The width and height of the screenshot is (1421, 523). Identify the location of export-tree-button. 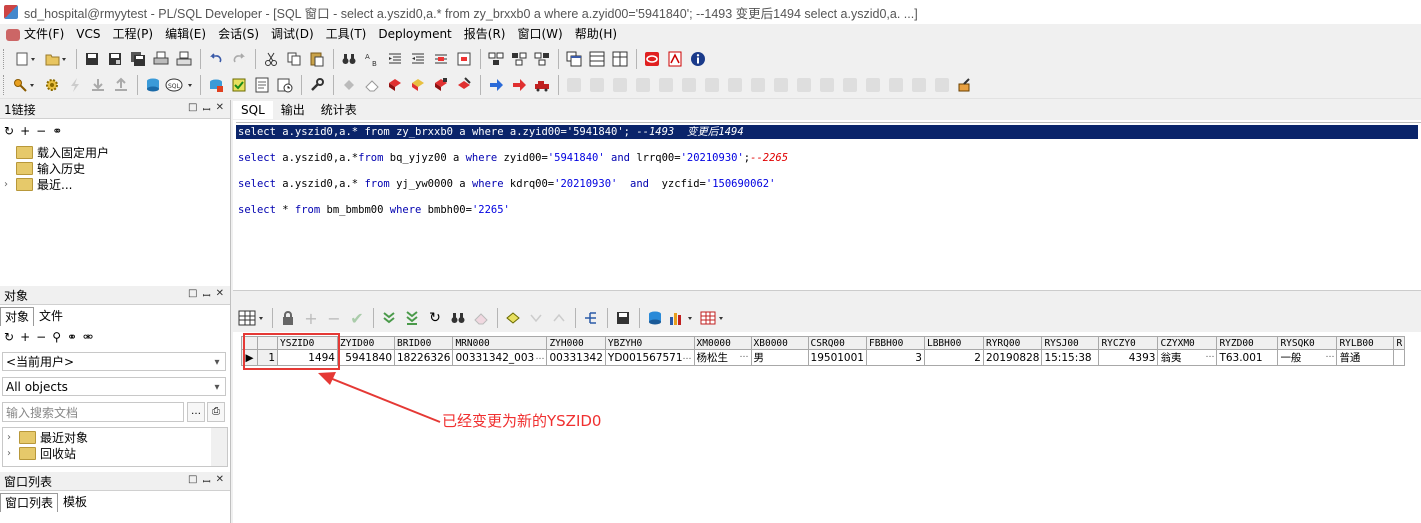
(591, 318).